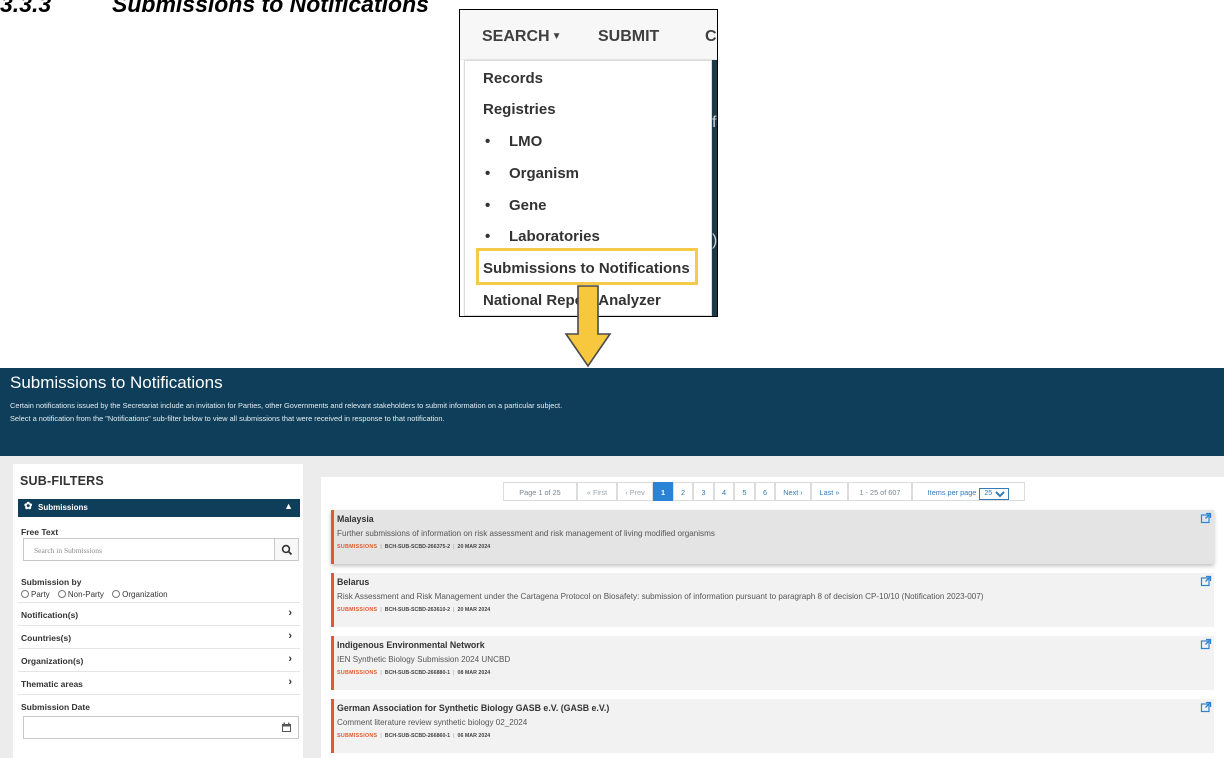  Describe the element at coordinates (159, 508) in the screenshot. I see `submissions-section-header: ✿ Submissions ▲` at that location.